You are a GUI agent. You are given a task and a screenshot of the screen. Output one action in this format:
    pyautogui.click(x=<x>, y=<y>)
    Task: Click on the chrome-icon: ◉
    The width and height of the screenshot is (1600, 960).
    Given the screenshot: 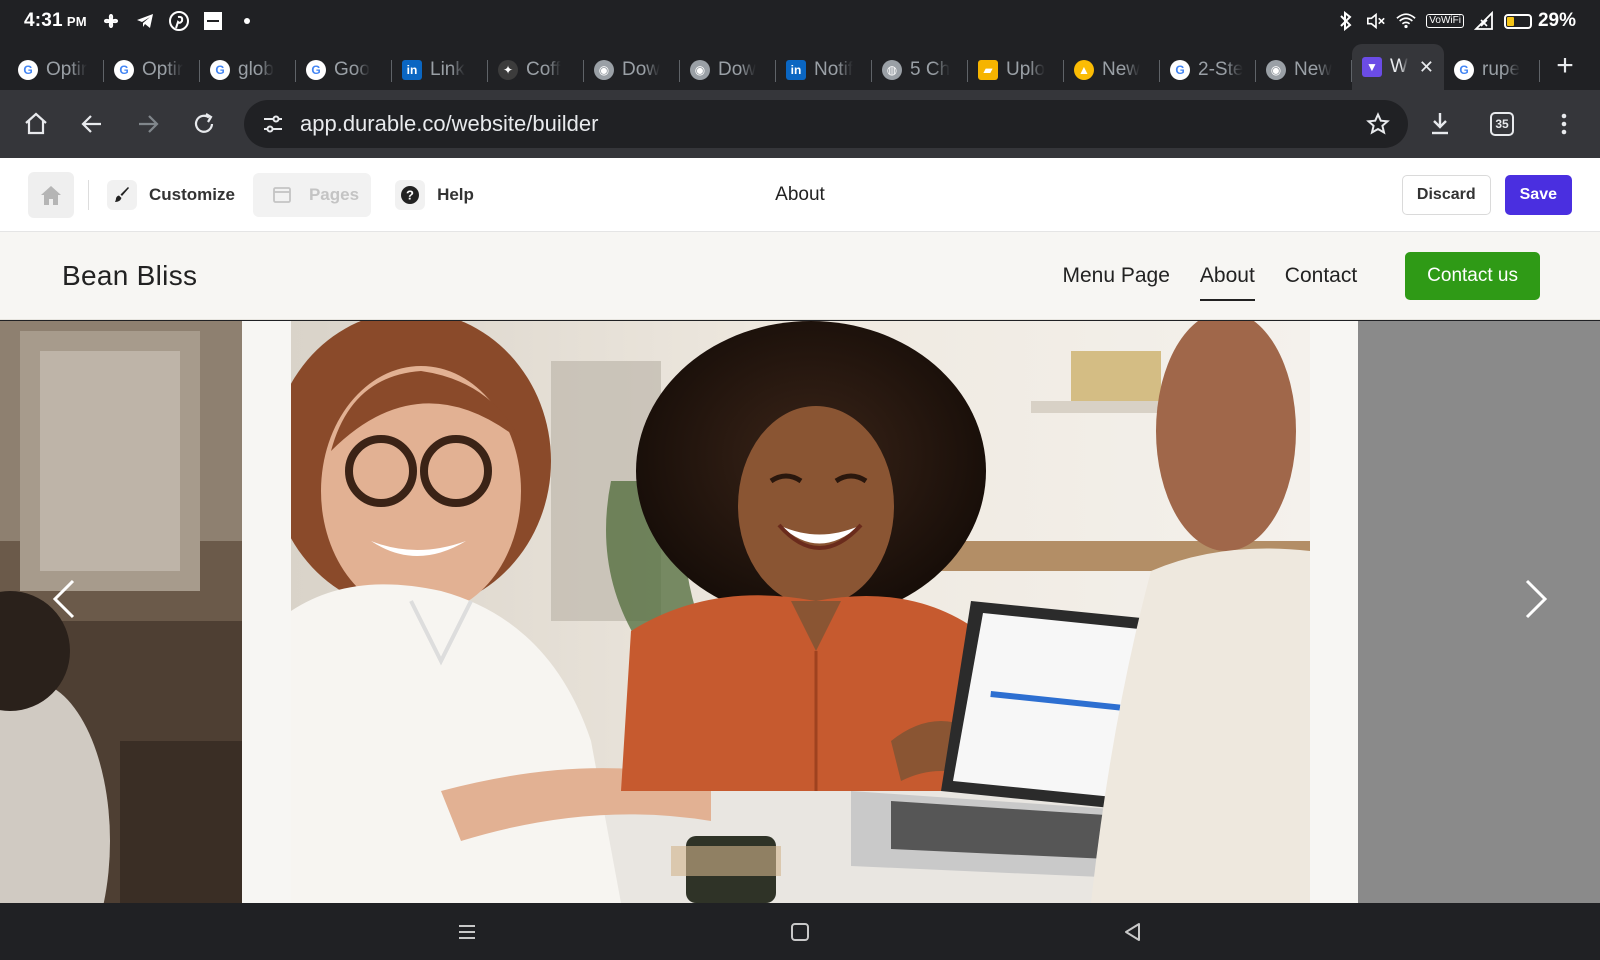 What is the action you would take?
    pyautogui.click(x=700, y=70)
    